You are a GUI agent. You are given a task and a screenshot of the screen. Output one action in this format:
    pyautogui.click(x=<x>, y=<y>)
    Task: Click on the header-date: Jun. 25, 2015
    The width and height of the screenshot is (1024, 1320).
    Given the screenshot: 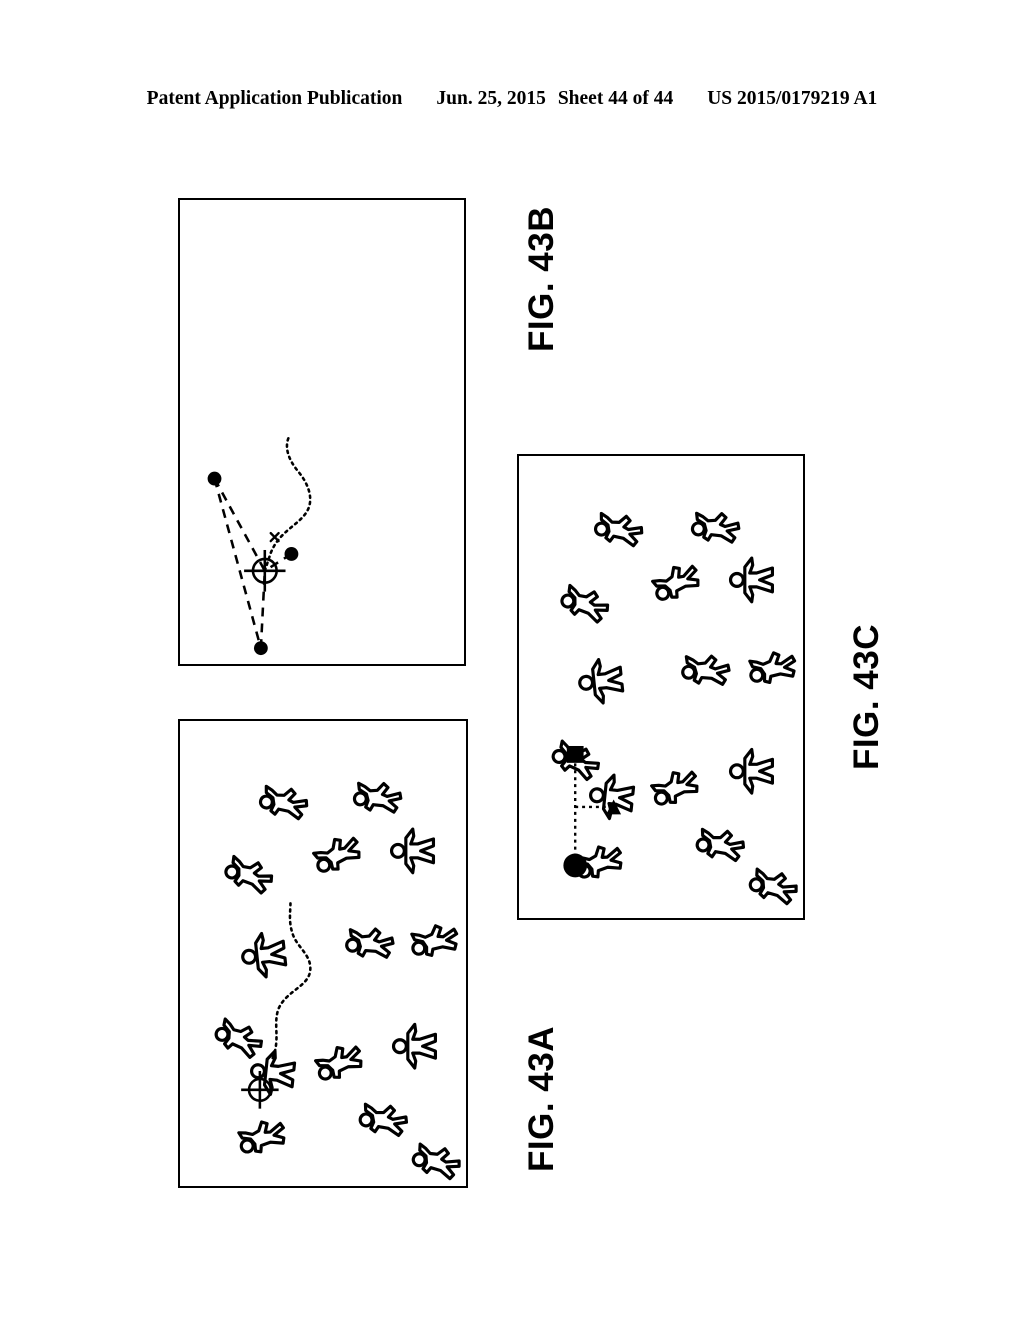 What is the action you would take?
    pyautogui.click(x=491, y=98)
    